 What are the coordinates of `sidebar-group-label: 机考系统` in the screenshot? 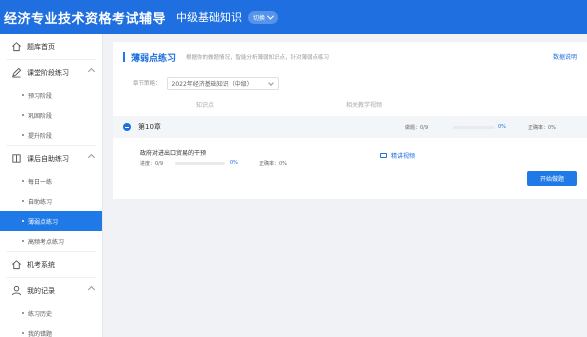 It's located at (41, 264).